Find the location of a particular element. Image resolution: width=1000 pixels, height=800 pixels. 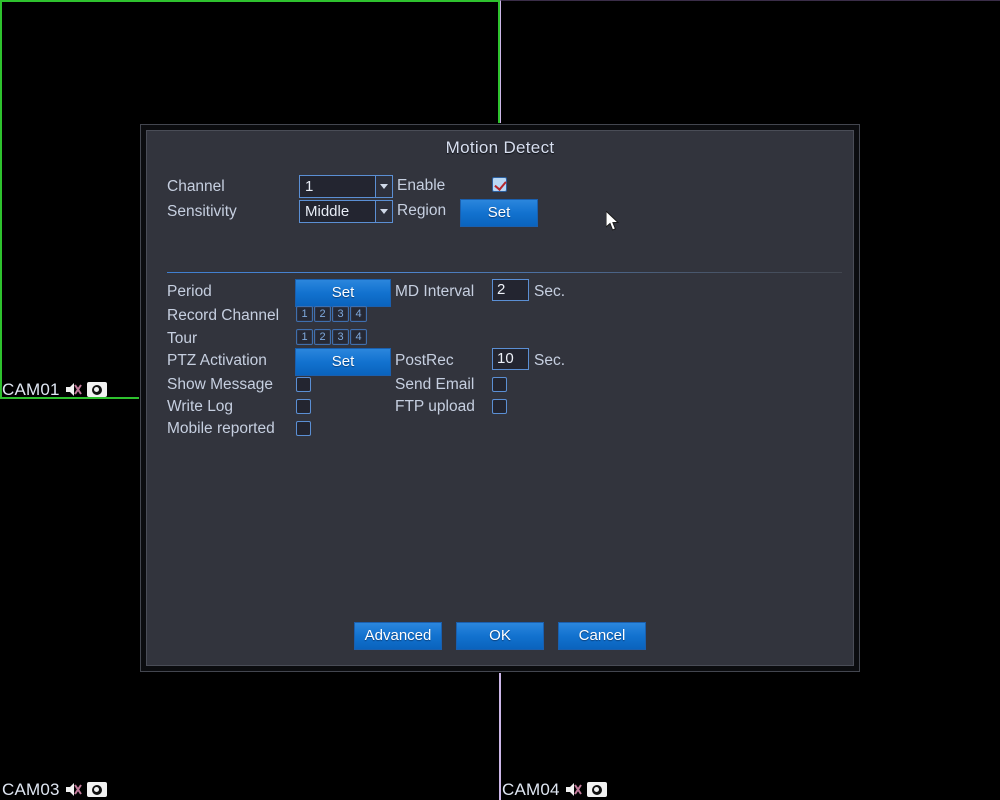

send-email-checkbox-wrap is located at coordinates (499, 384).